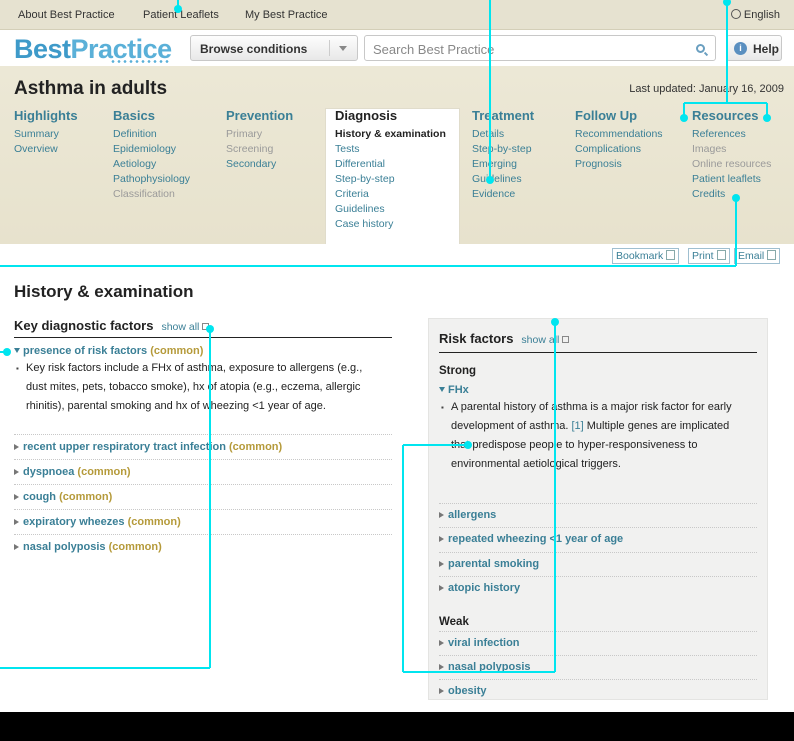 The image size is (794, 741). Describe the element at coordinates (458, 371) in the screenshot. I see `strong-label: Strong` at that location.